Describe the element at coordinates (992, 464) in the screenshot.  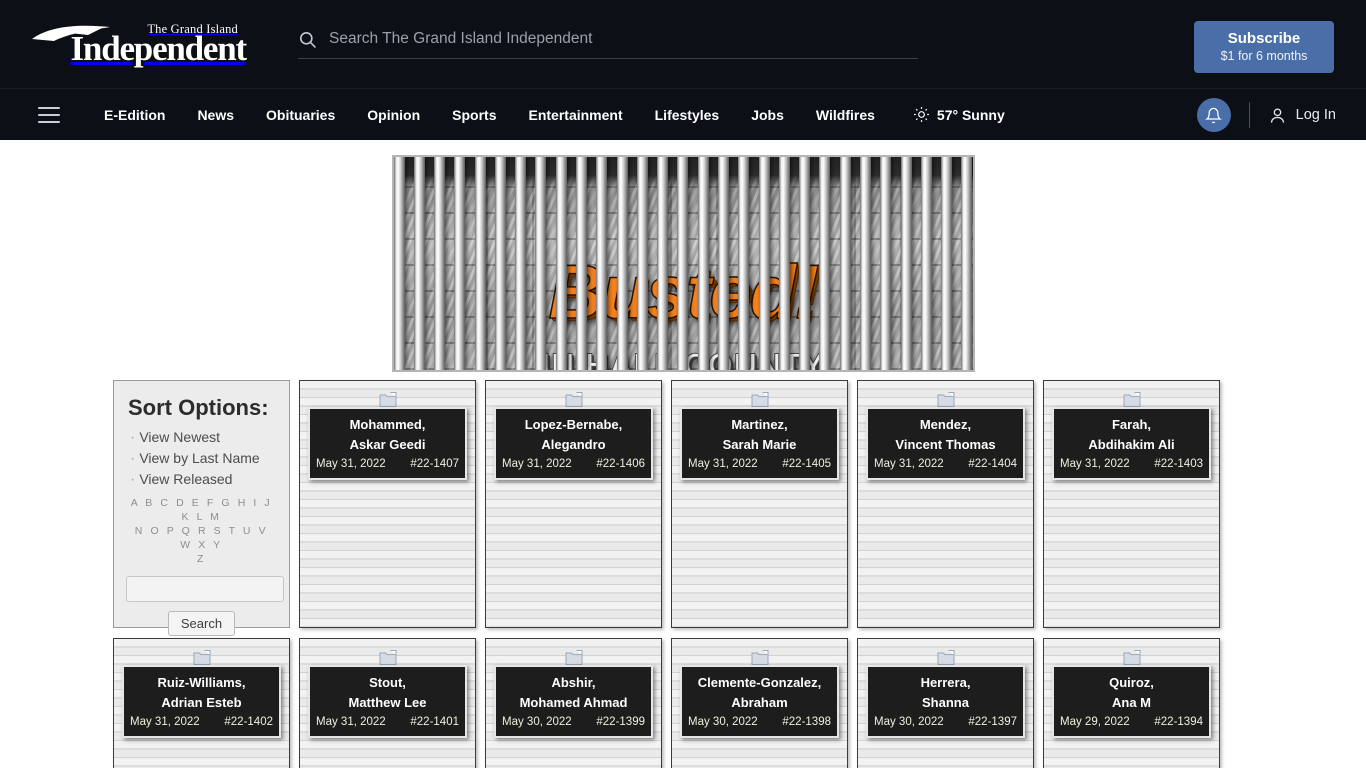
I see `mugshot-case: #22-1404` at that location.